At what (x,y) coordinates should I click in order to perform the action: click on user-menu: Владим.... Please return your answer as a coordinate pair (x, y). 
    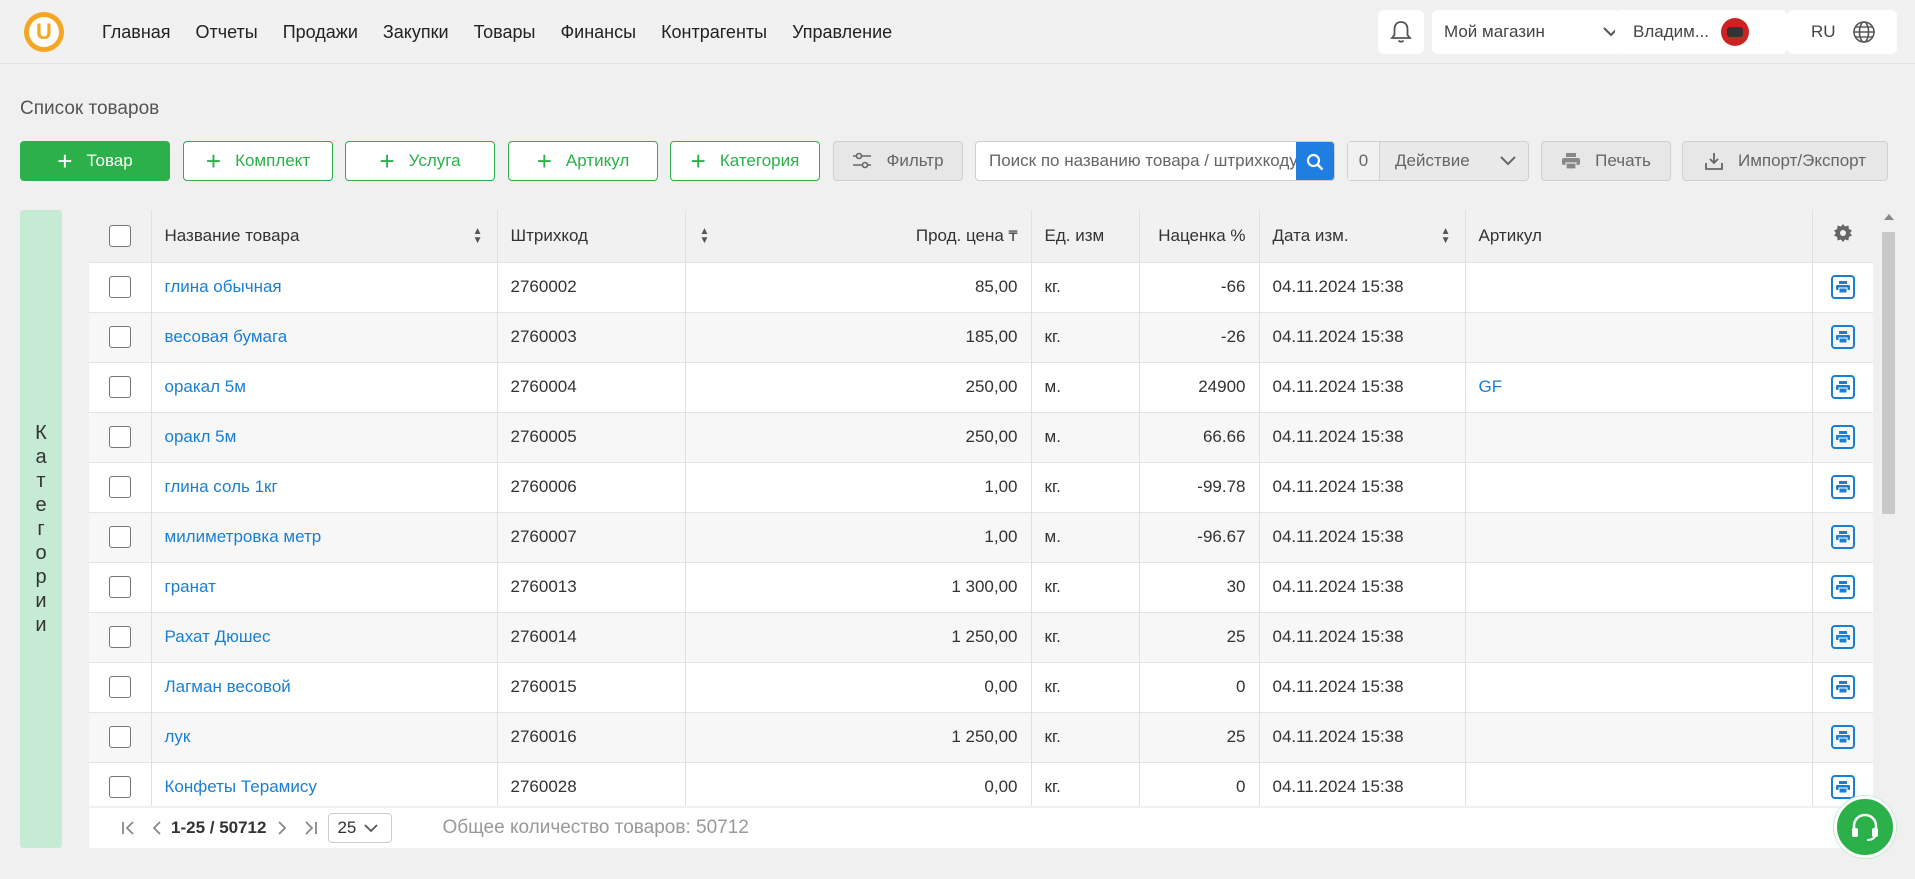
    Looking at the image, I should click on (1701, 32).